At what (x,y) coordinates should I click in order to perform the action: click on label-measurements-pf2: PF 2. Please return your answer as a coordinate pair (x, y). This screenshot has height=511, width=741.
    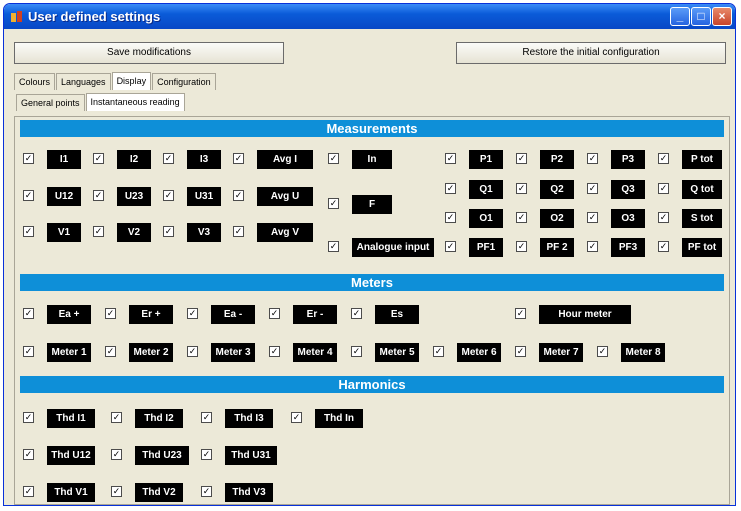
    Looking at the image, I should click on (557, 247).